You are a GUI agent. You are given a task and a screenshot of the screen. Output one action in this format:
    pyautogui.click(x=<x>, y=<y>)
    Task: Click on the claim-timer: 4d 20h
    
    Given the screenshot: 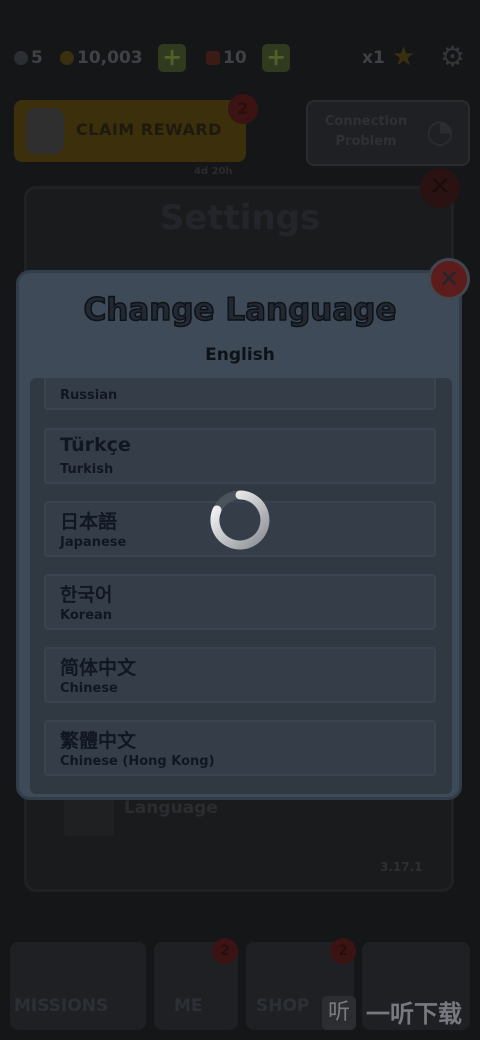 What is the action you would take?
    pyautogui.click(x=213, y=171)
    